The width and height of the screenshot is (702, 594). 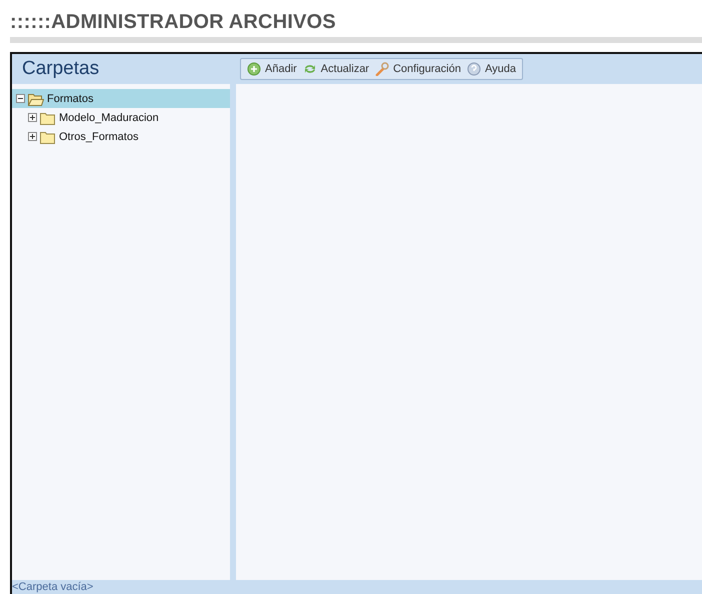 What do you see at coordinates (491, 69) in the screenshot?
I see `help-button: Ayuda` at bounding box center [491, 69].